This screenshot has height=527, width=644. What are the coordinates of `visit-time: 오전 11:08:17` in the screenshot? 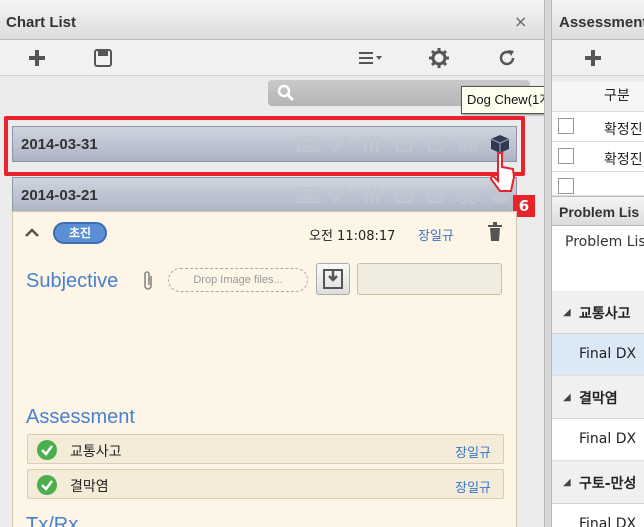 It's located at (352, 236).